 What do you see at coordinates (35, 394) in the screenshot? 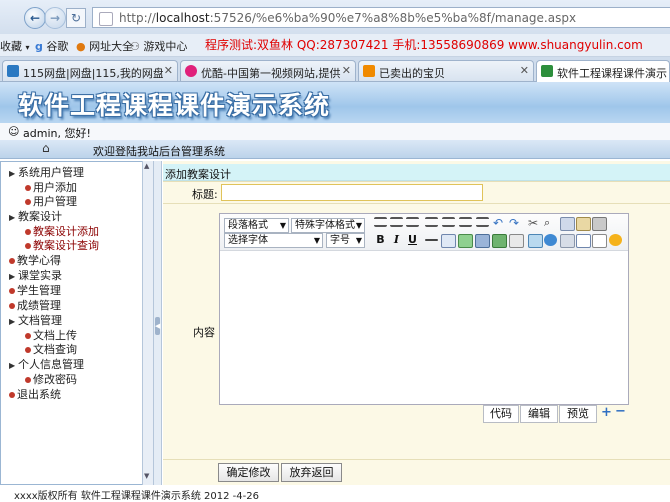
I see `sidebar-item-logout: 退出系统` at bounding box center [35, 394].